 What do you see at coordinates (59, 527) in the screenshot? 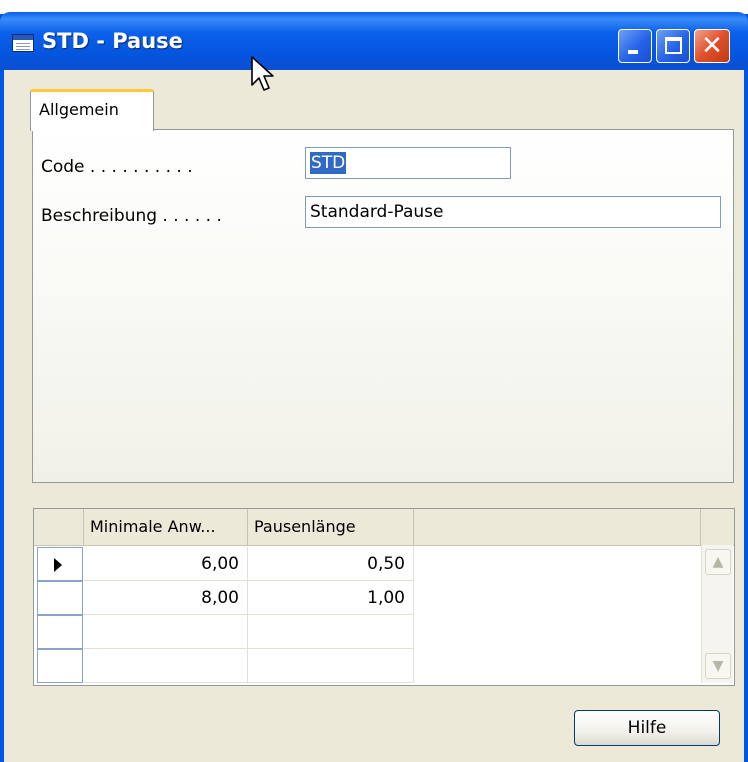
I see `row-selector-header` at bounding box center [59, 527].